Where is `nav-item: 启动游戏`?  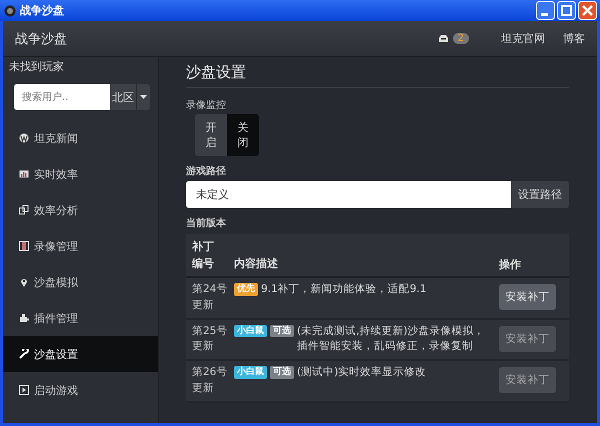 nav-item: 启动游戏 is located at coordinates (80, 390).